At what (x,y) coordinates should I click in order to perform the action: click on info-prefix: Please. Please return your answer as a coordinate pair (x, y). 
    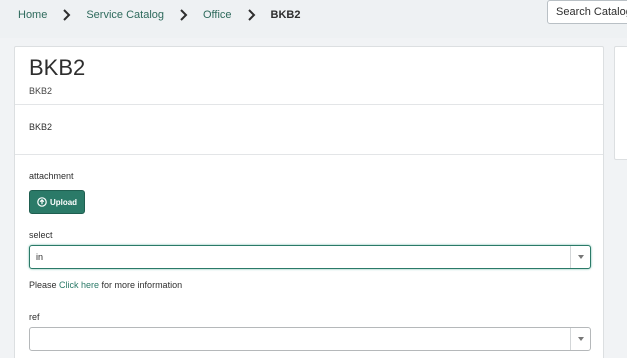
    Looking at the image, I should click on (44, 285).